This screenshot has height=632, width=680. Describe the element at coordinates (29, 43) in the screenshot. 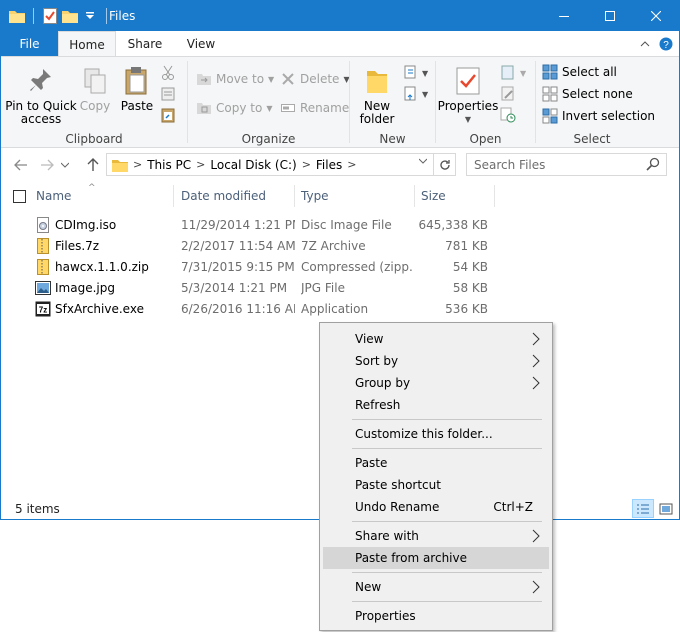

I see `tab-file: File` at that location.